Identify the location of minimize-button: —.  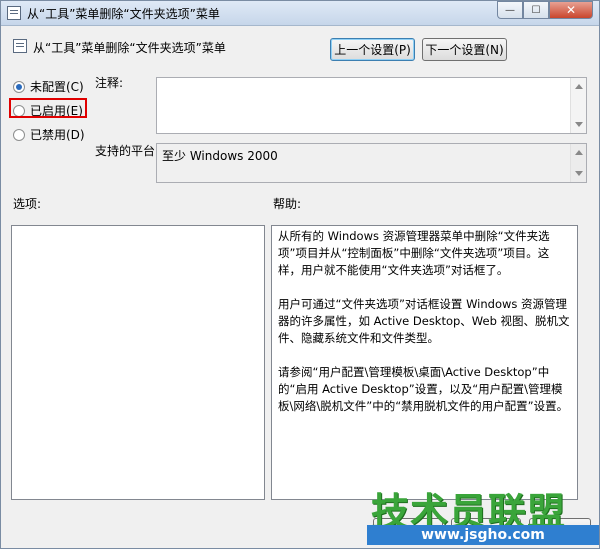
(510, 10).